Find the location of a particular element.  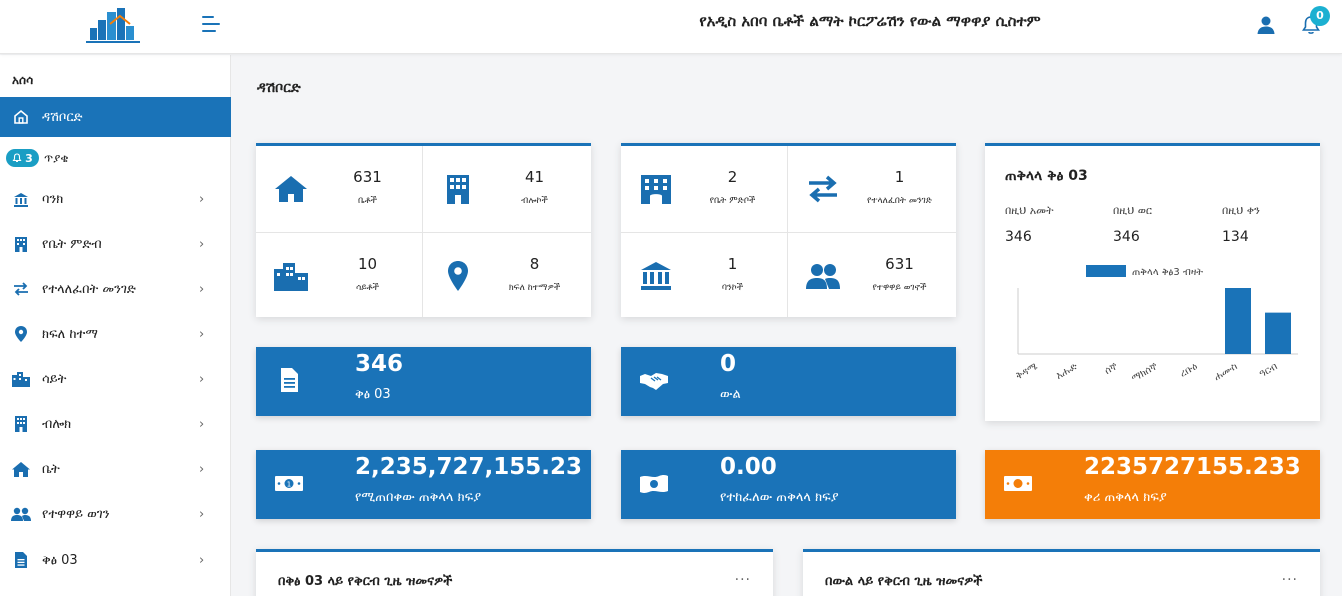

period-value: 134 is located at coordinates (1235, 237).